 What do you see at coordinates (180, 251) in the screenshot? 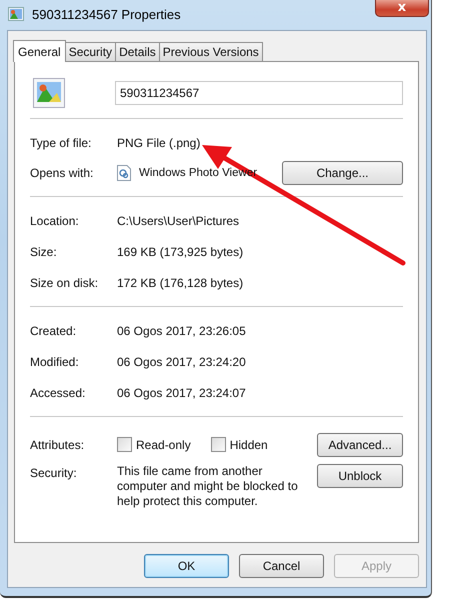
I see `field-value: 169 KB (173,925 bytes)` at bounding box center [180, 251].